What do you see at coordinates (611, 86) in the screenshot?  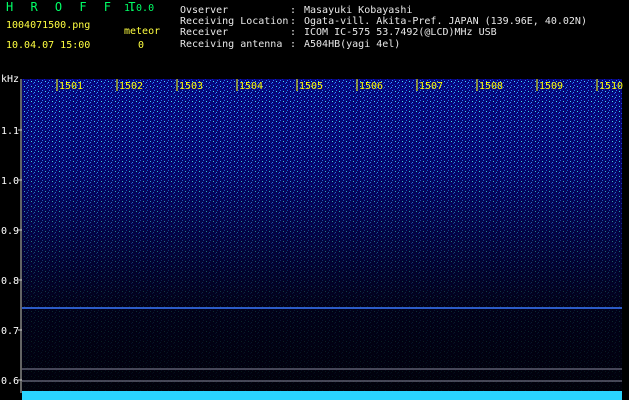 I see `time-tick-label: 1510` at bounding box center [611, 86].